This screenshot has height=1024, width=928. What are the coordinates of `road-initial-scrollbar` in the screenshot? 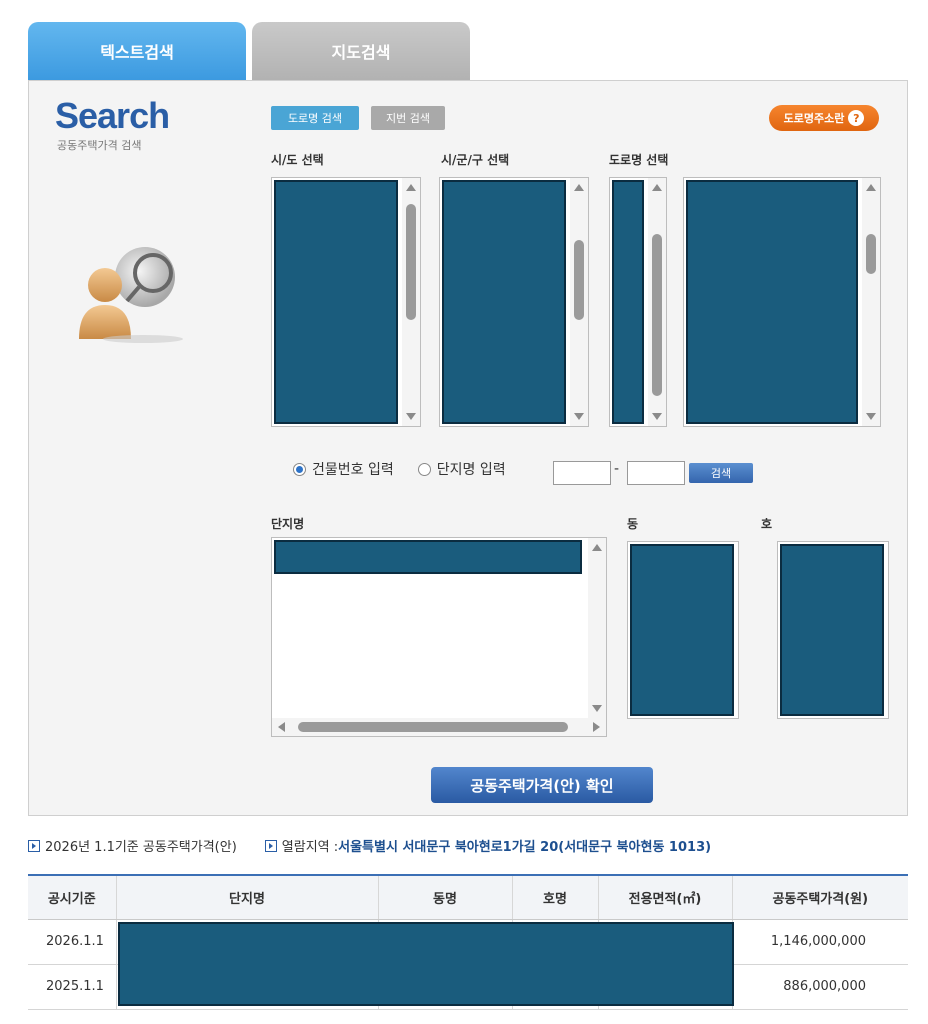 It's located at (657, 302).